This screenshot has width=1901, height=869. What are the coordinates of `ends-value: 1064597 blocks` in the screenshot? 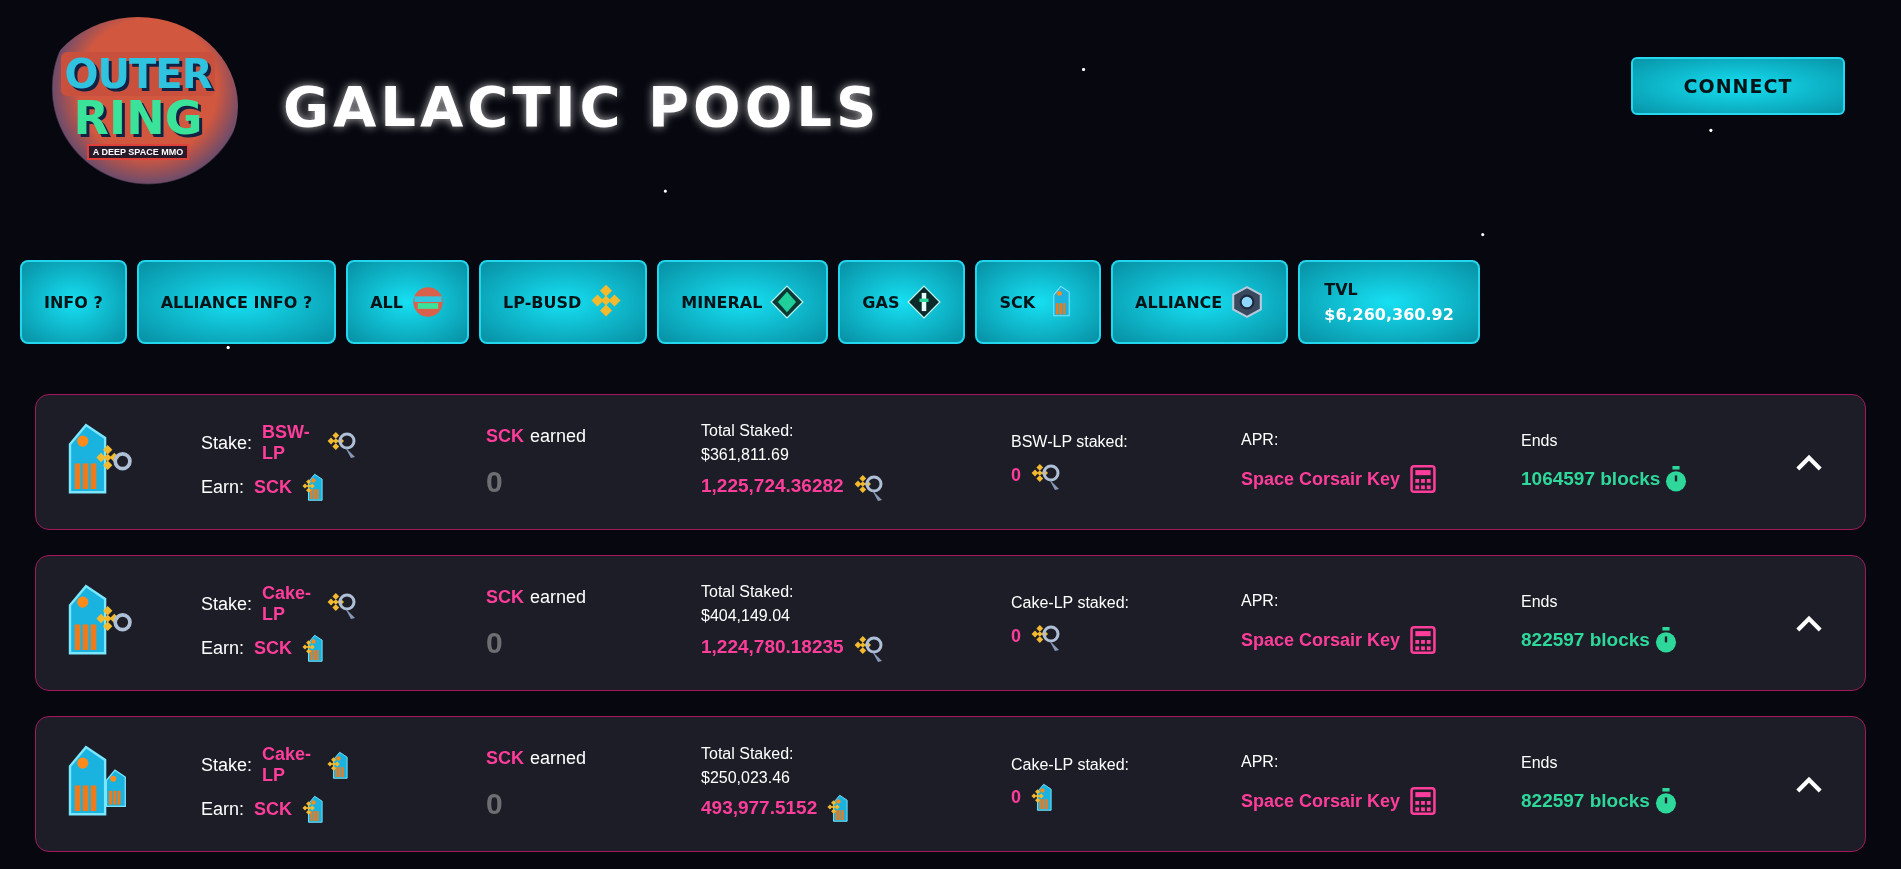 It's located at (1591, 479).